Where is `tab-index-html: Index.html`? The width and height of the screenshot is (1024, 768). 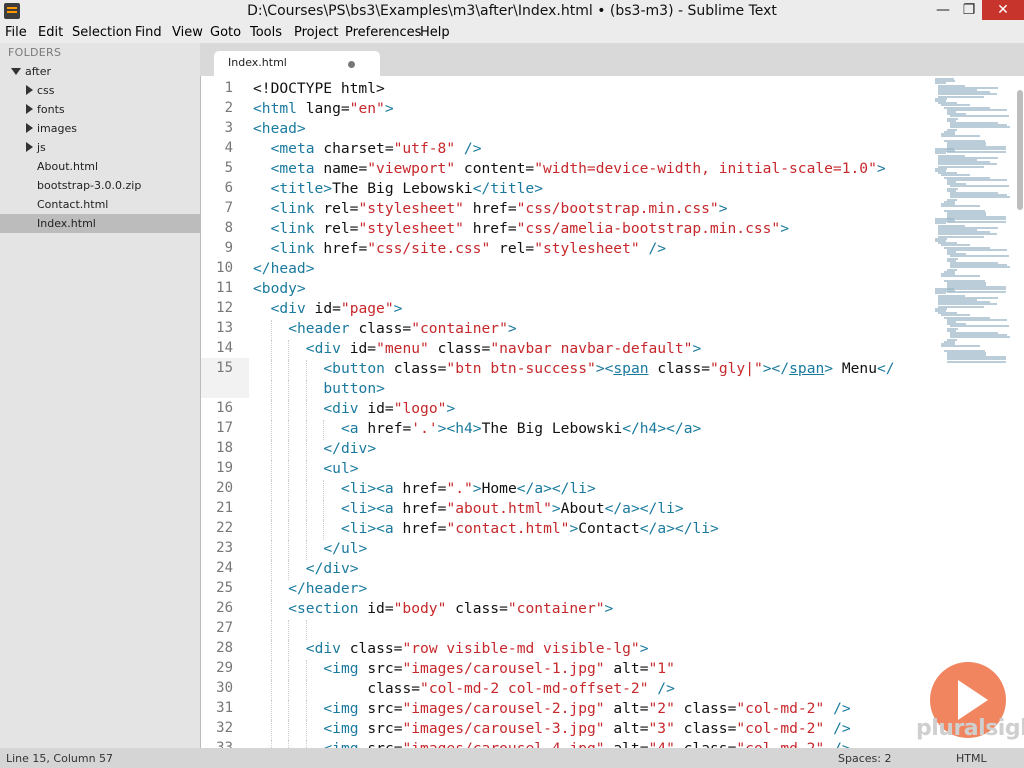
tab-index-html: Index.html is located at coordinates (297, 63).